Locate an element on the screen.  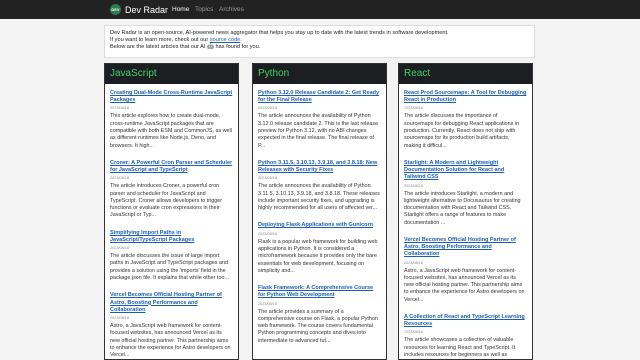
column-header-react: React is located at coordinates (465, 74).